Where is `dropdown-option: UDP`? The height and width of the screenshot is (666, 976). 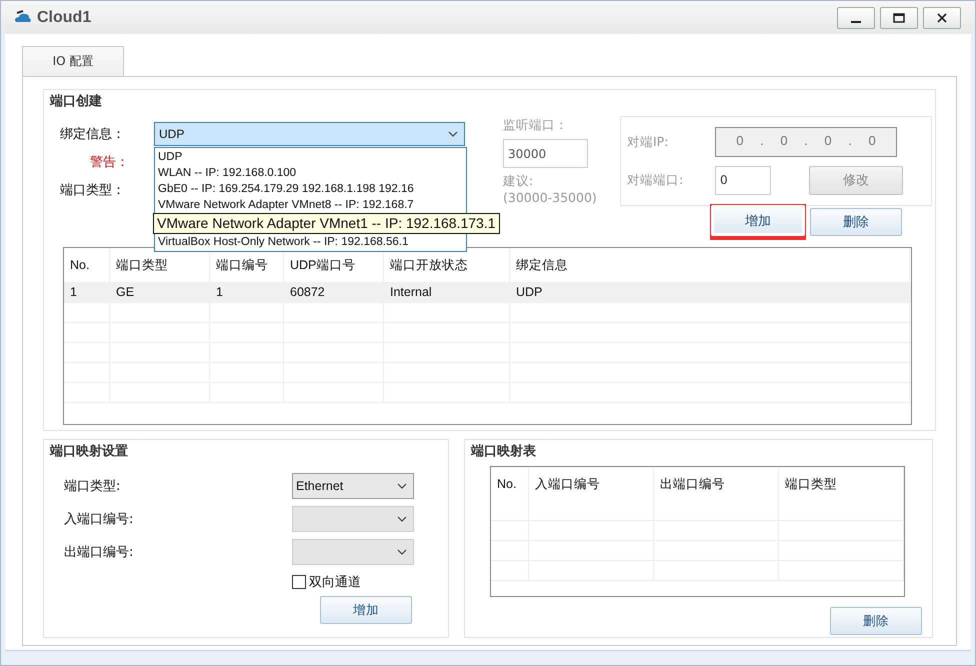 dropdown-option: UDP is located at coordinates (168, 157).